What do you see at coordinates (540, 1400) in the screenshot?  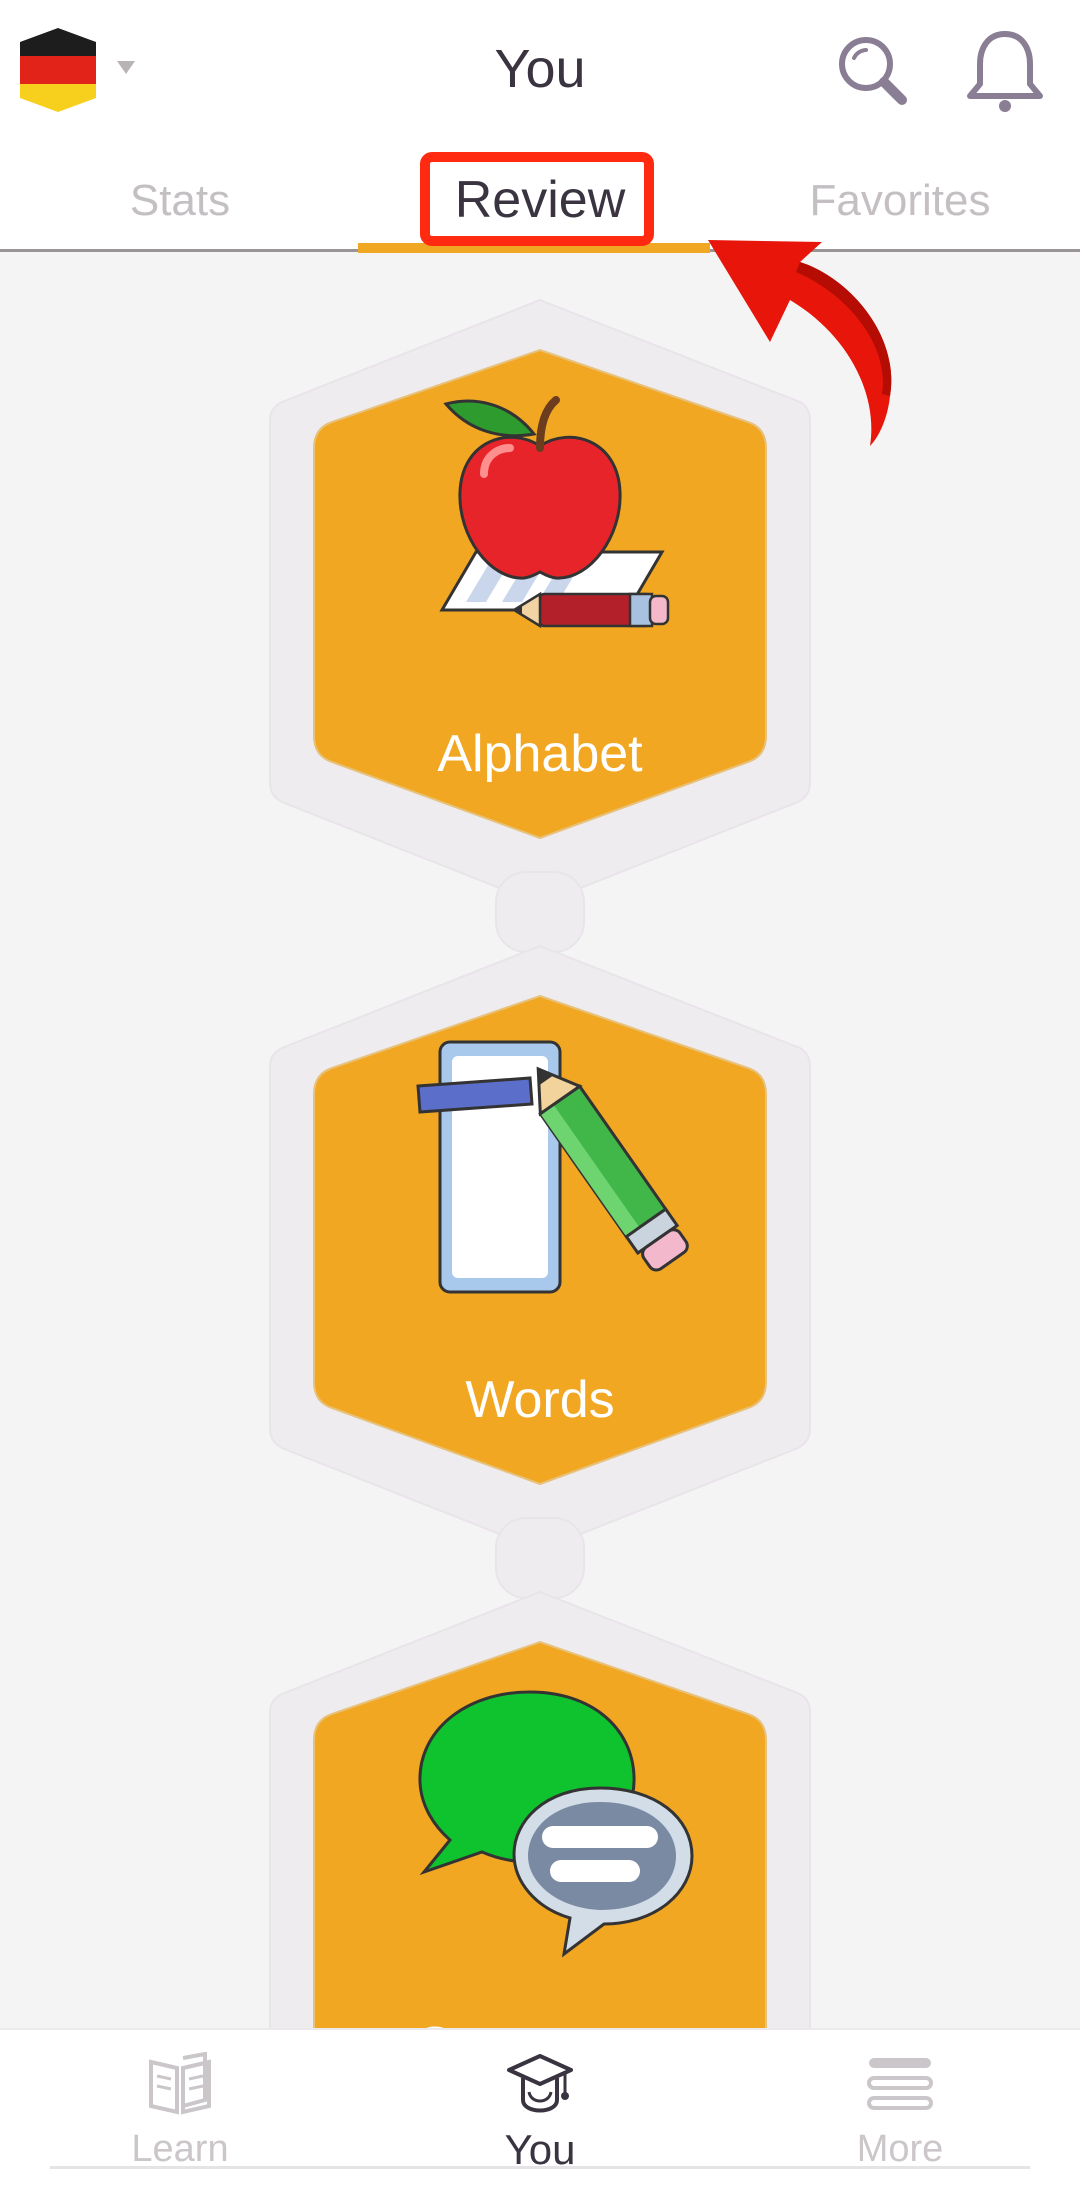 I see `review-card-label: Words` at bounding box center [540, 1400].